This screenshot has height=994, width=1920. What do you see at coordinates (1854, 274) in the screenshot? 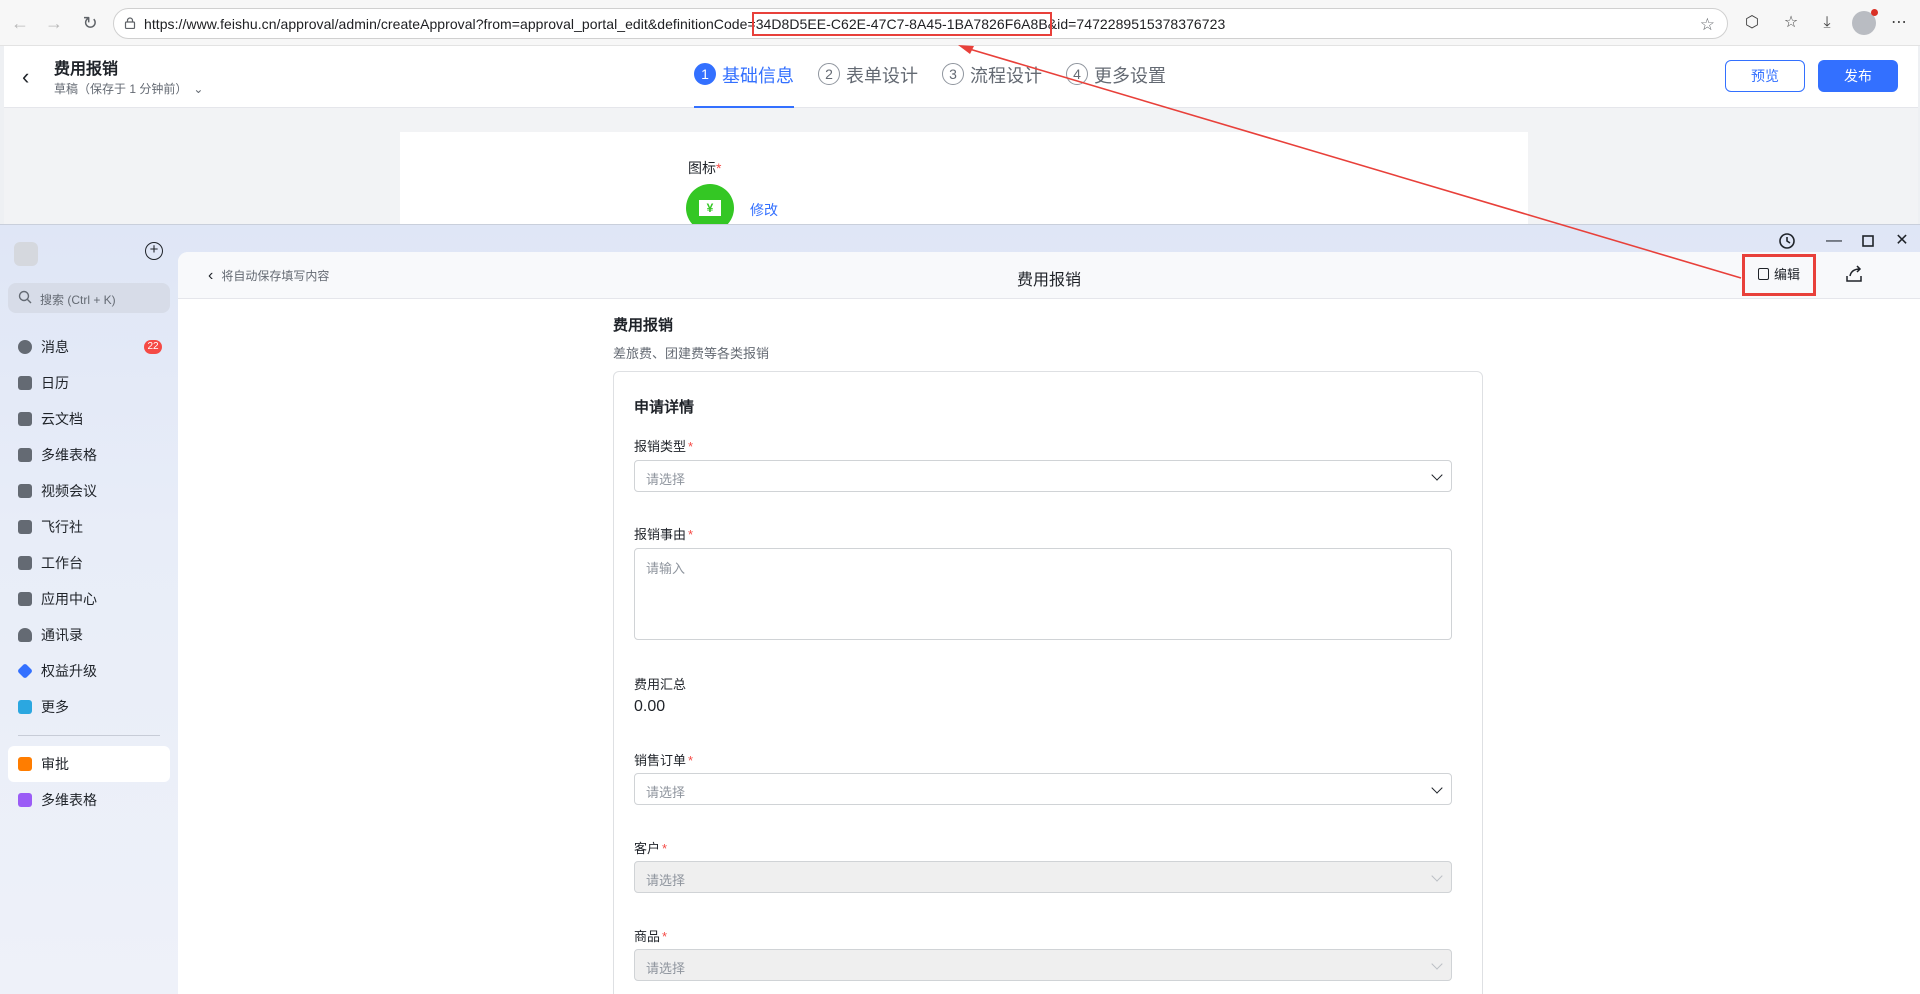
I see `share-icon` at bounding box center [1854, 274].